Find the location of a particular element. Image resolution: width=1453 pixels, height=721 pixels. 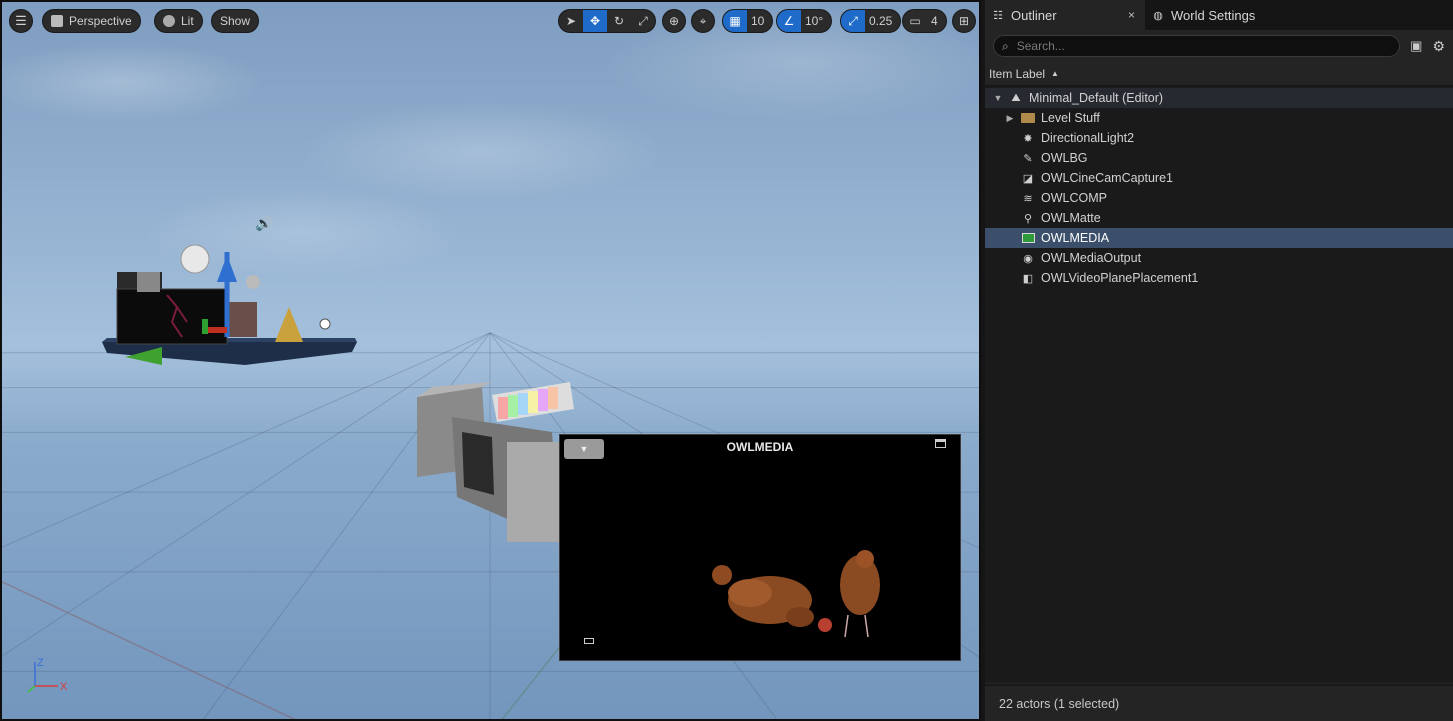

scale-snap-control: ⤢ 0.25 is located at coordinates (871, 21).